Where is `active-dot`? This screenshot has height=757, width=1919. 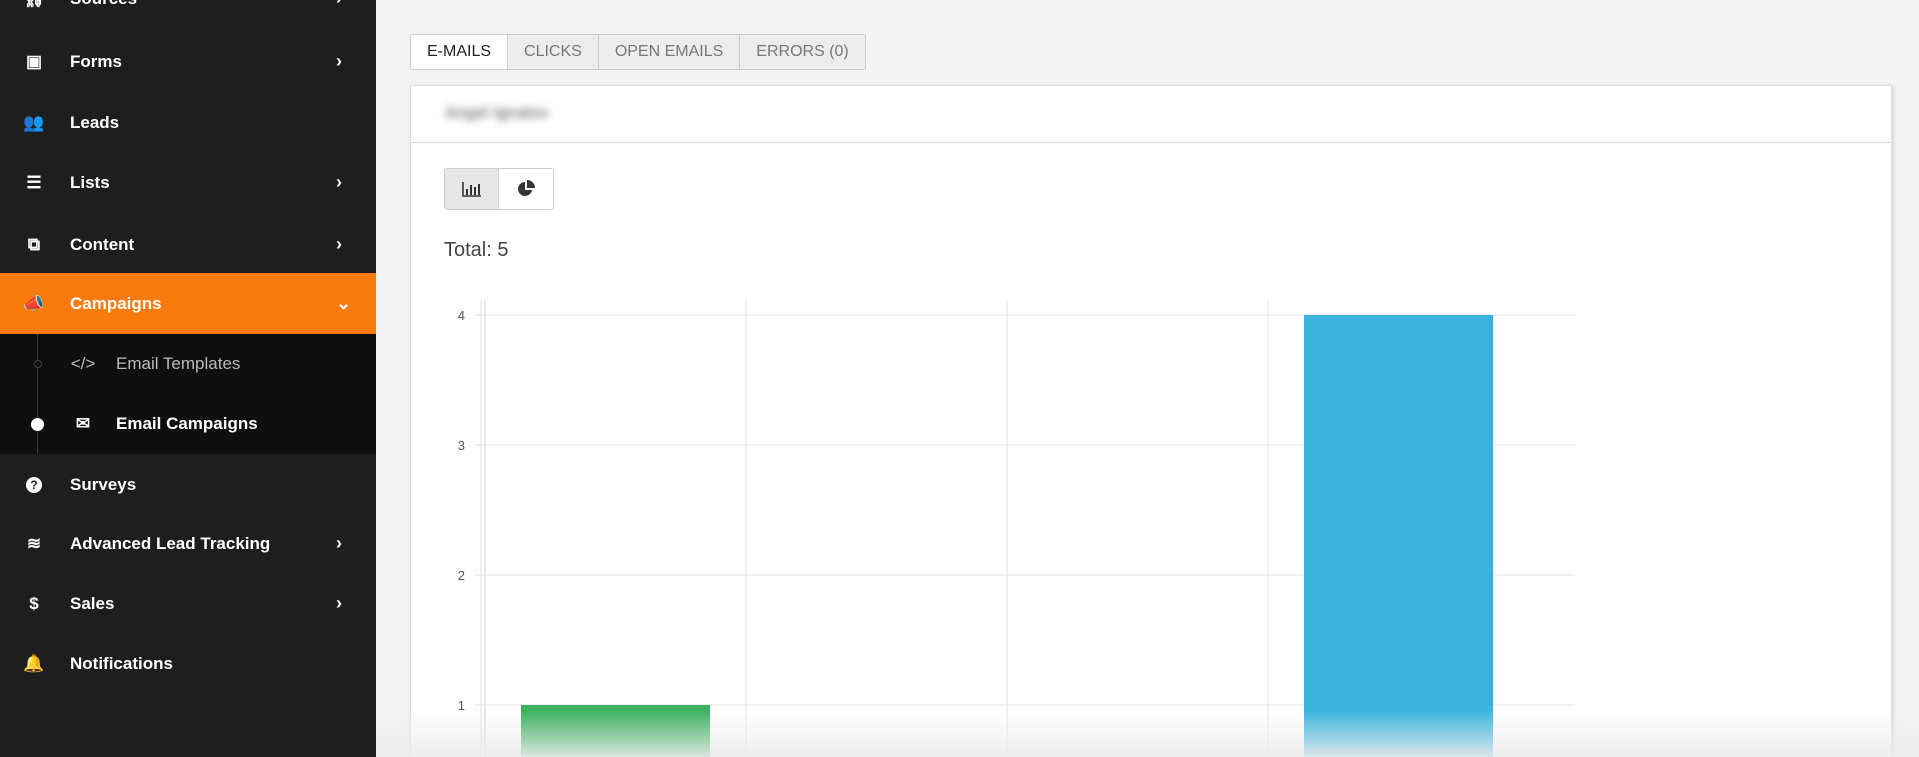 active-dot is located at coordinates (37, 424).